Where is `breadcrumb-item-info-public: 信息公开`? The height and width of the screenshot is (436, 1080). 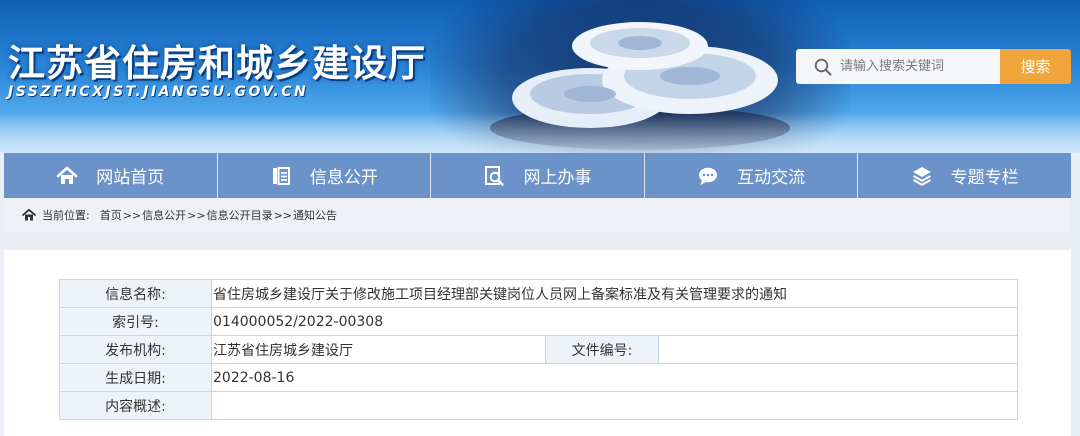
breadcrumb-item-info-public: 信息公开 is located at coordinates (164, 215).